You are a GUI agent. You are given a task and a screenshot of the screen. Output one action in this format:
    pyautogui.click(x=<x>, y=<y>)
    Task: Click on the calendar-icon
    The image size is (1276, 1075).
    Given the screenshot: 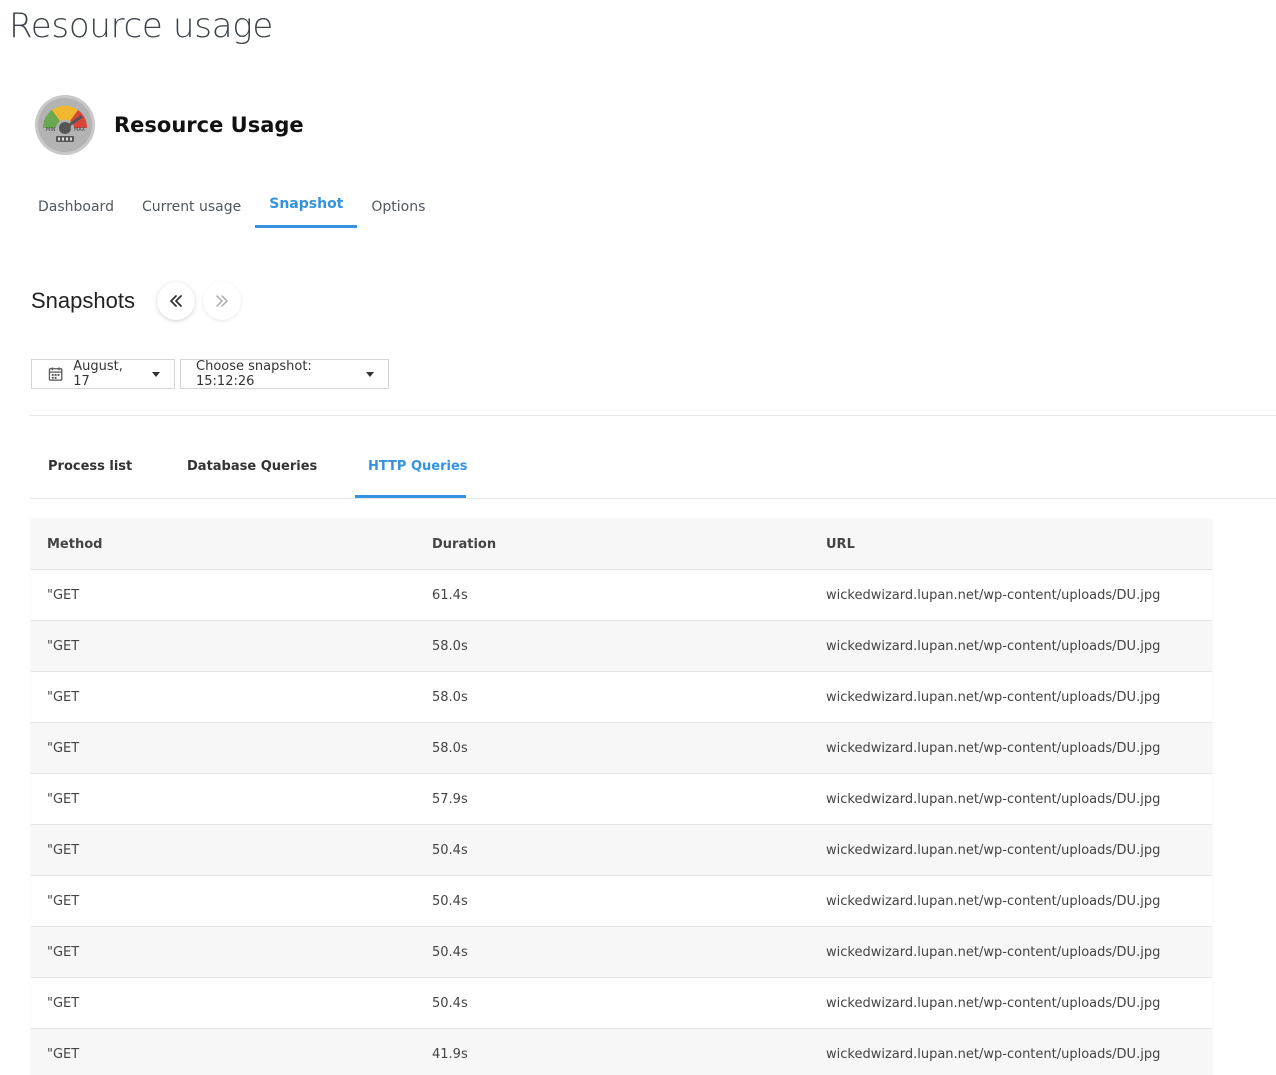 What is the action you would take?
    pyautogui.click(x=55, y=374)
    